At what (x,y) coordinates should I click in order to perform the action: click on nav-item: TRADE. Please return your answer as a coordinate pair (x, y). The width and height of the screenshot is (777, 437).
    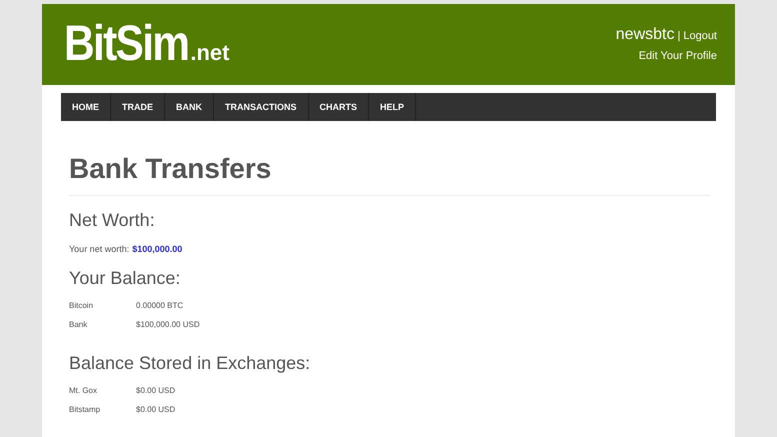
    Looking at the image, I should click on (138, 107).